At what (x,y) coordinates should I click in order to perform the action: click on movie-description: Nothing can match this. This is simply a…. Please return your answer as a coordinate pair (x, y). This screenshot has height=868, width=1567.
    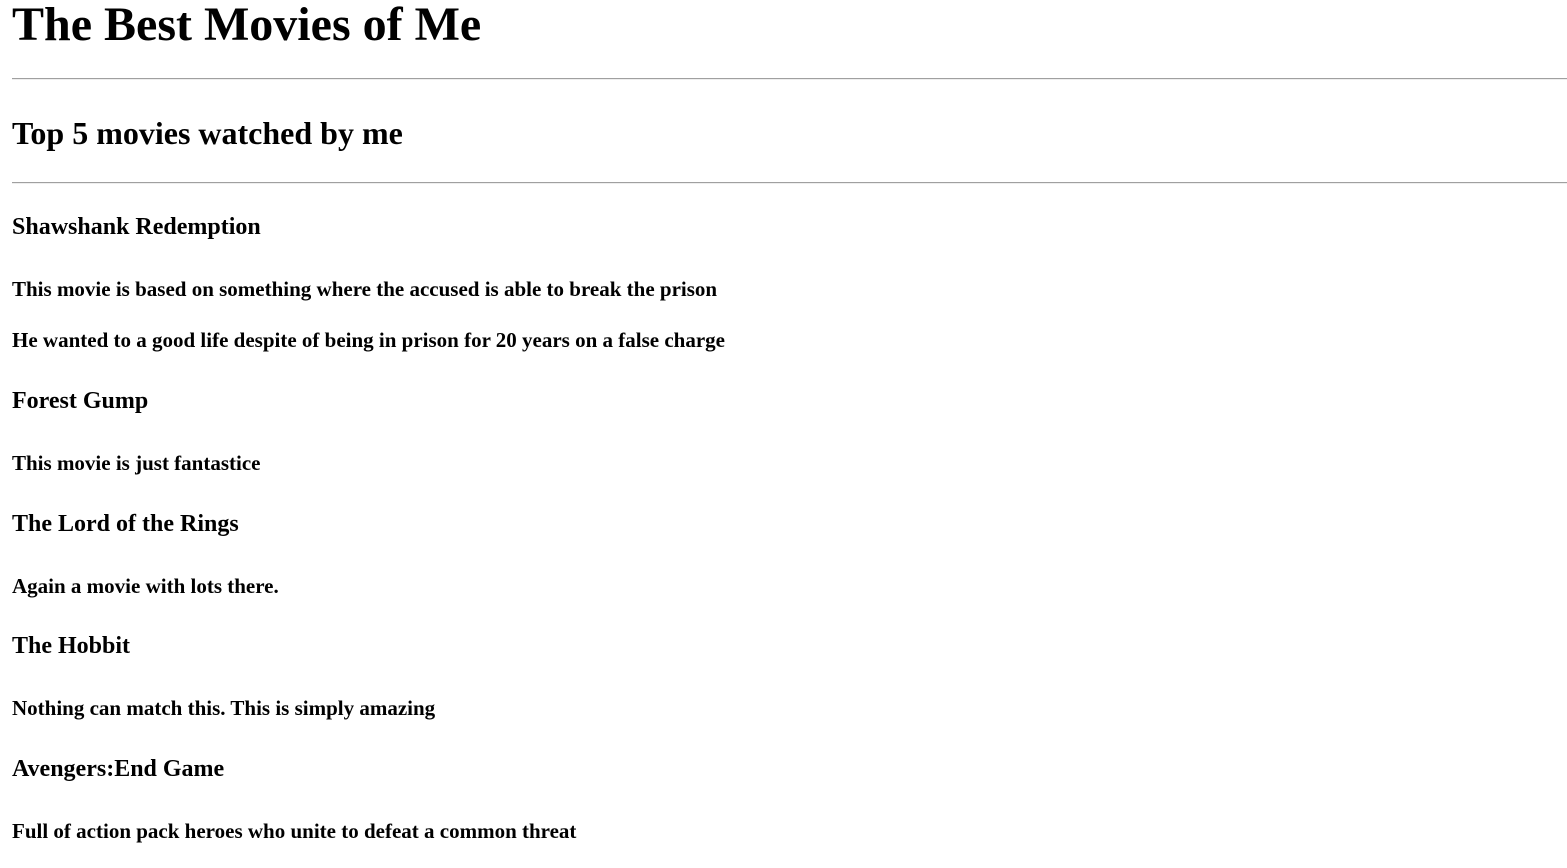
    Looking at the image, I should click on (224, 708).